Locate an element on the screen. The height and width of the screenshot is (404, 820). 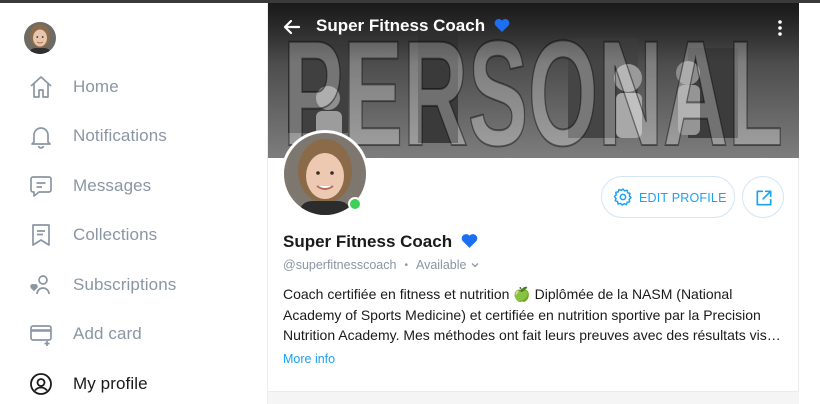
sidebar-item-collections: Collections is located at coordinates (130, 235).